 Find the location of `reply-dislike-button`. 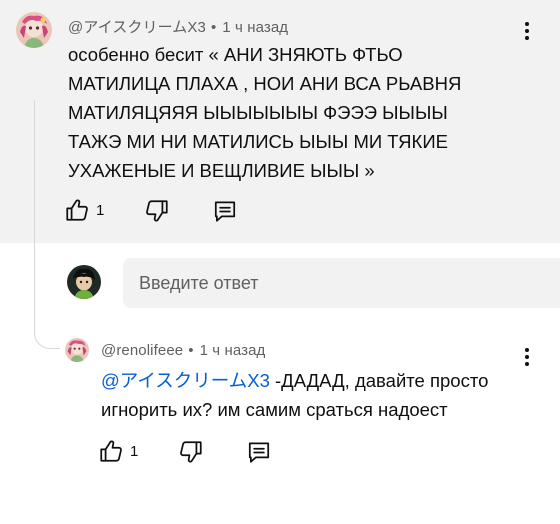

reply-dislike-button is located at coordinates (191, 452).